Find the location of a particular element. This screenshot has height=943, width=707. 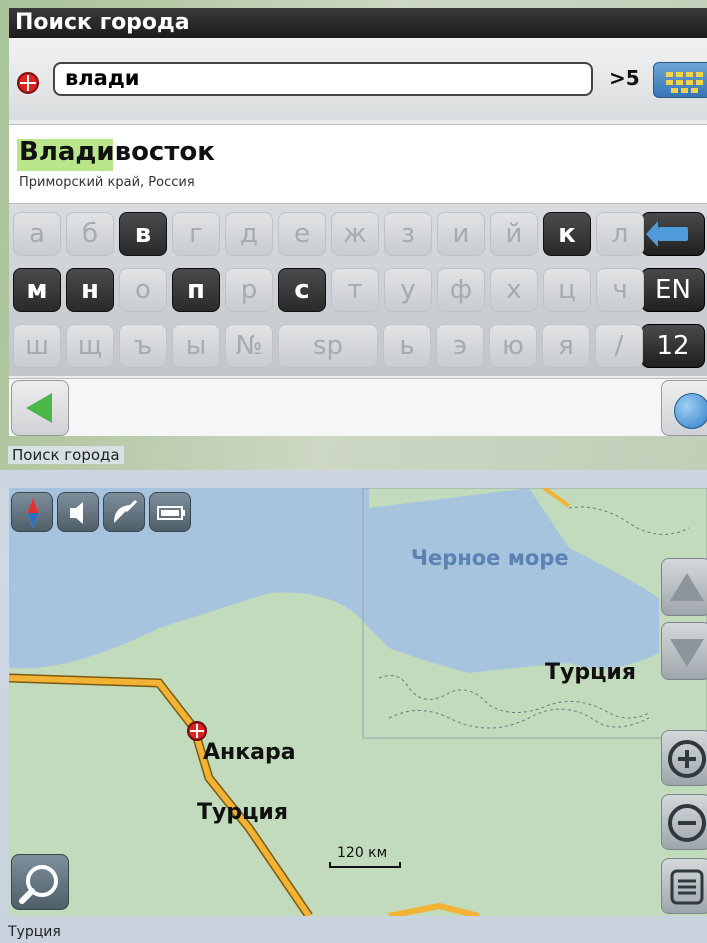

key-к: к is located at coordinates (567, 234).